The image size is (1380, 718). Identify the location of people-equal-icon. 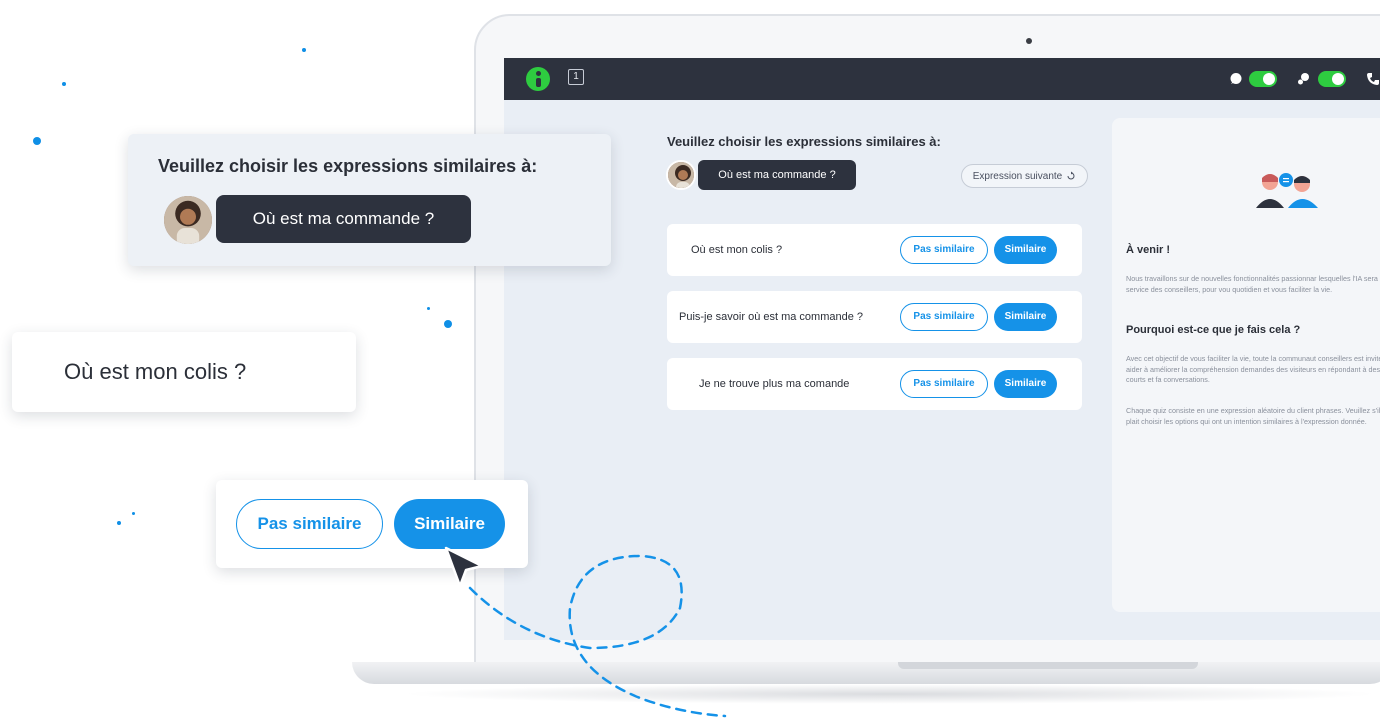
(1287, 190).